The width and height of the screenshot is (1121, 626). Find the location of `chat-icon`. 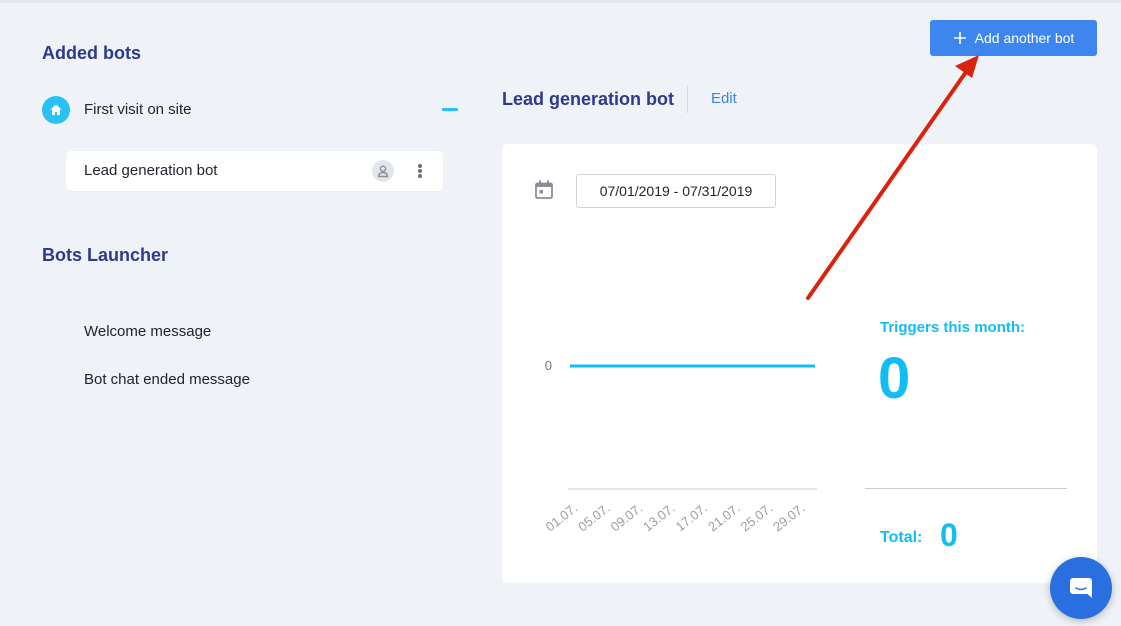

chat-icon is located at coordinates (1081, 588).